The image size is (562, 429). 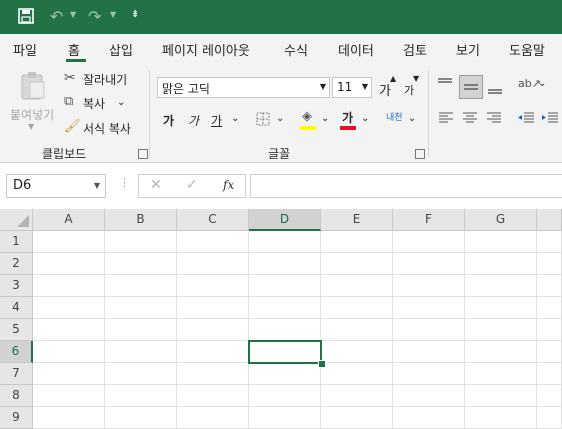 What do you see at coordinates (73, 14) in the screenshot?
I see `undo-dropdown-icon: ▼` at bounding box center [73, 14].